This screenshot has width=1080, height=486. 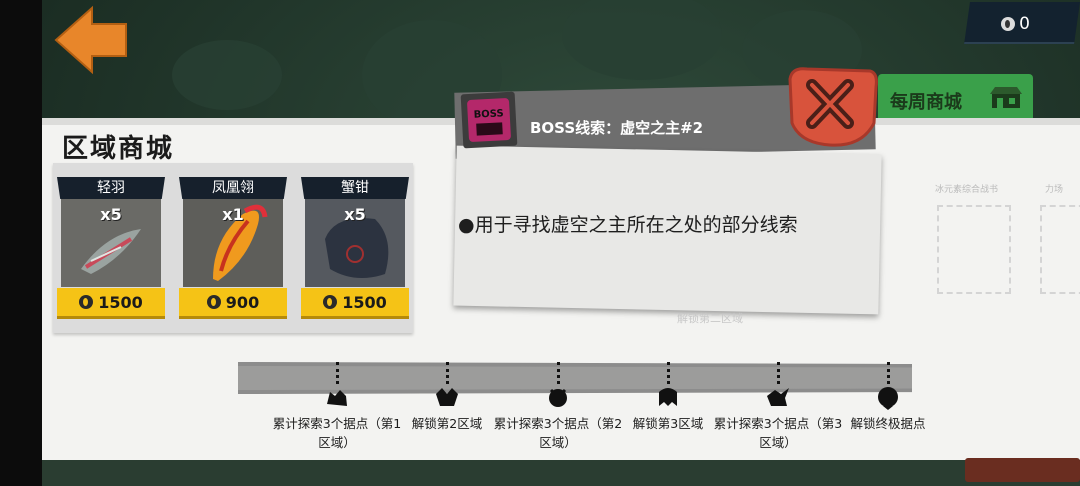 I want to click on buy-price-button: 900, so click(x=233, y=303).